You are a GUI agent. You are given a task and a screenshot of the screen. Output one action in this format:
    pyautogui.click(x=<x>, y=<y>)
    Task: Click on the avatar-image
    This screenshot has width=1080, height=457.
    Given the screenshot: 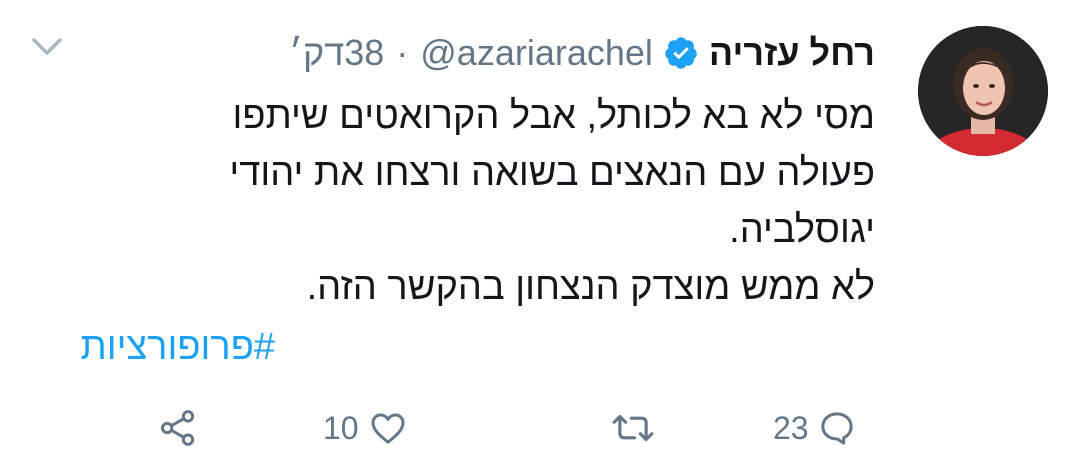 What is the action you would take?
    pyautogui.click(x=983, y=91)
    